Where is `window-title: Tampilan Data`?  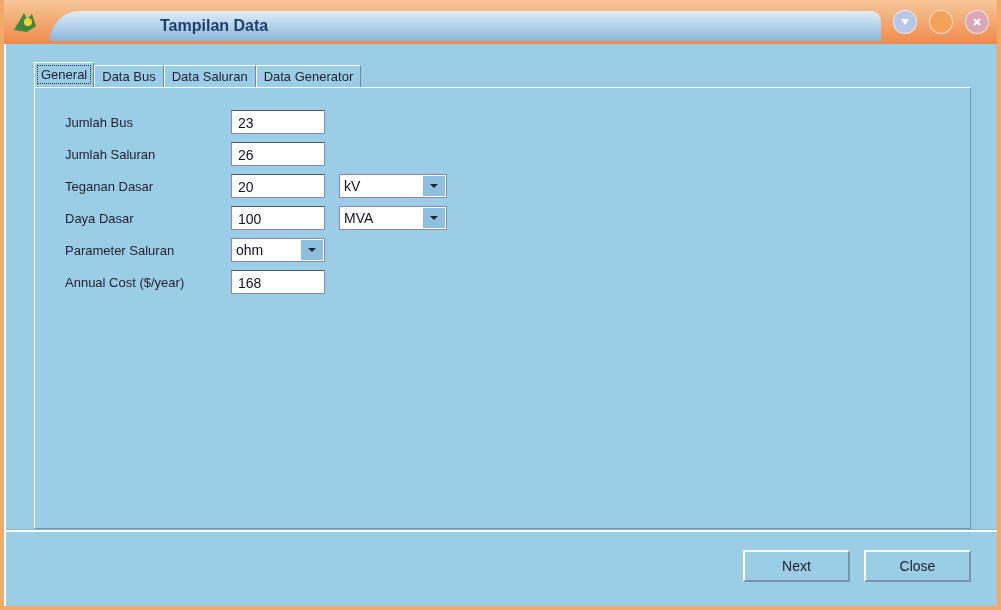 window-title: Tampilan Data is located at coordinates (214, 26).